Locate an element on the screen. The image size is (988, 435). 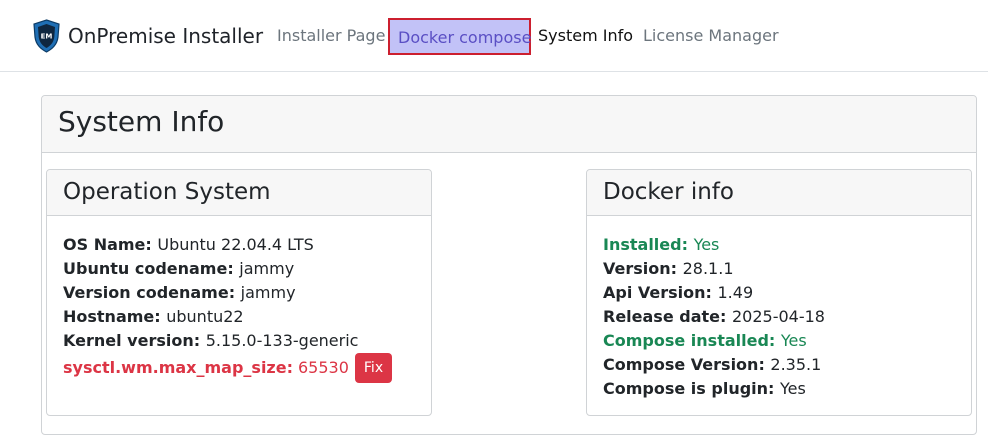
compose-version-row: Compose Version: 2.35.1 is located at coordinates (779, 365).